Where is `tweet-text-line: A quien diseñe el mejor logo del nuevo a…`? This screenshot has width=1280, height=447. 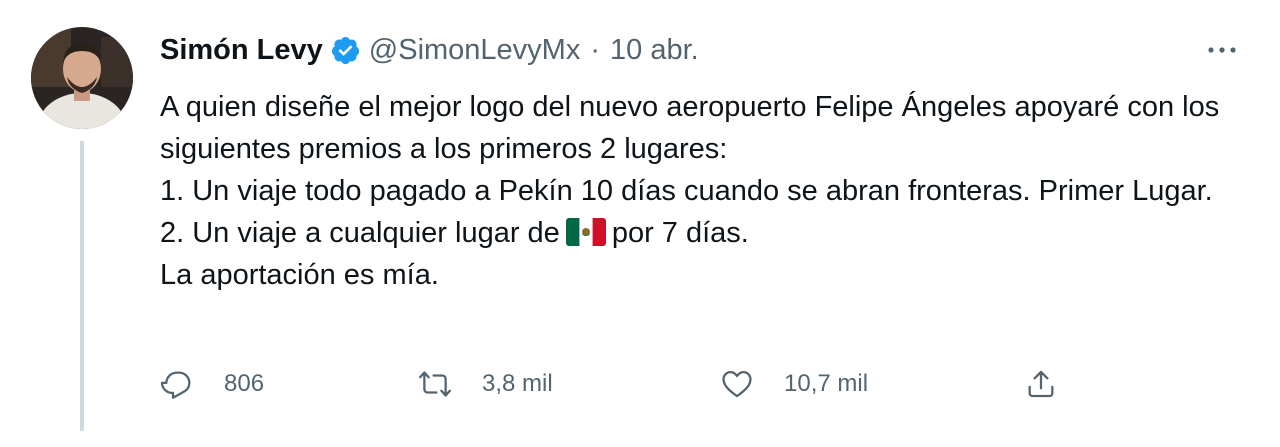
tweet-text-line: A quien diseñe el mejor logo del nuevo a… is located at coordinates (690, 128).